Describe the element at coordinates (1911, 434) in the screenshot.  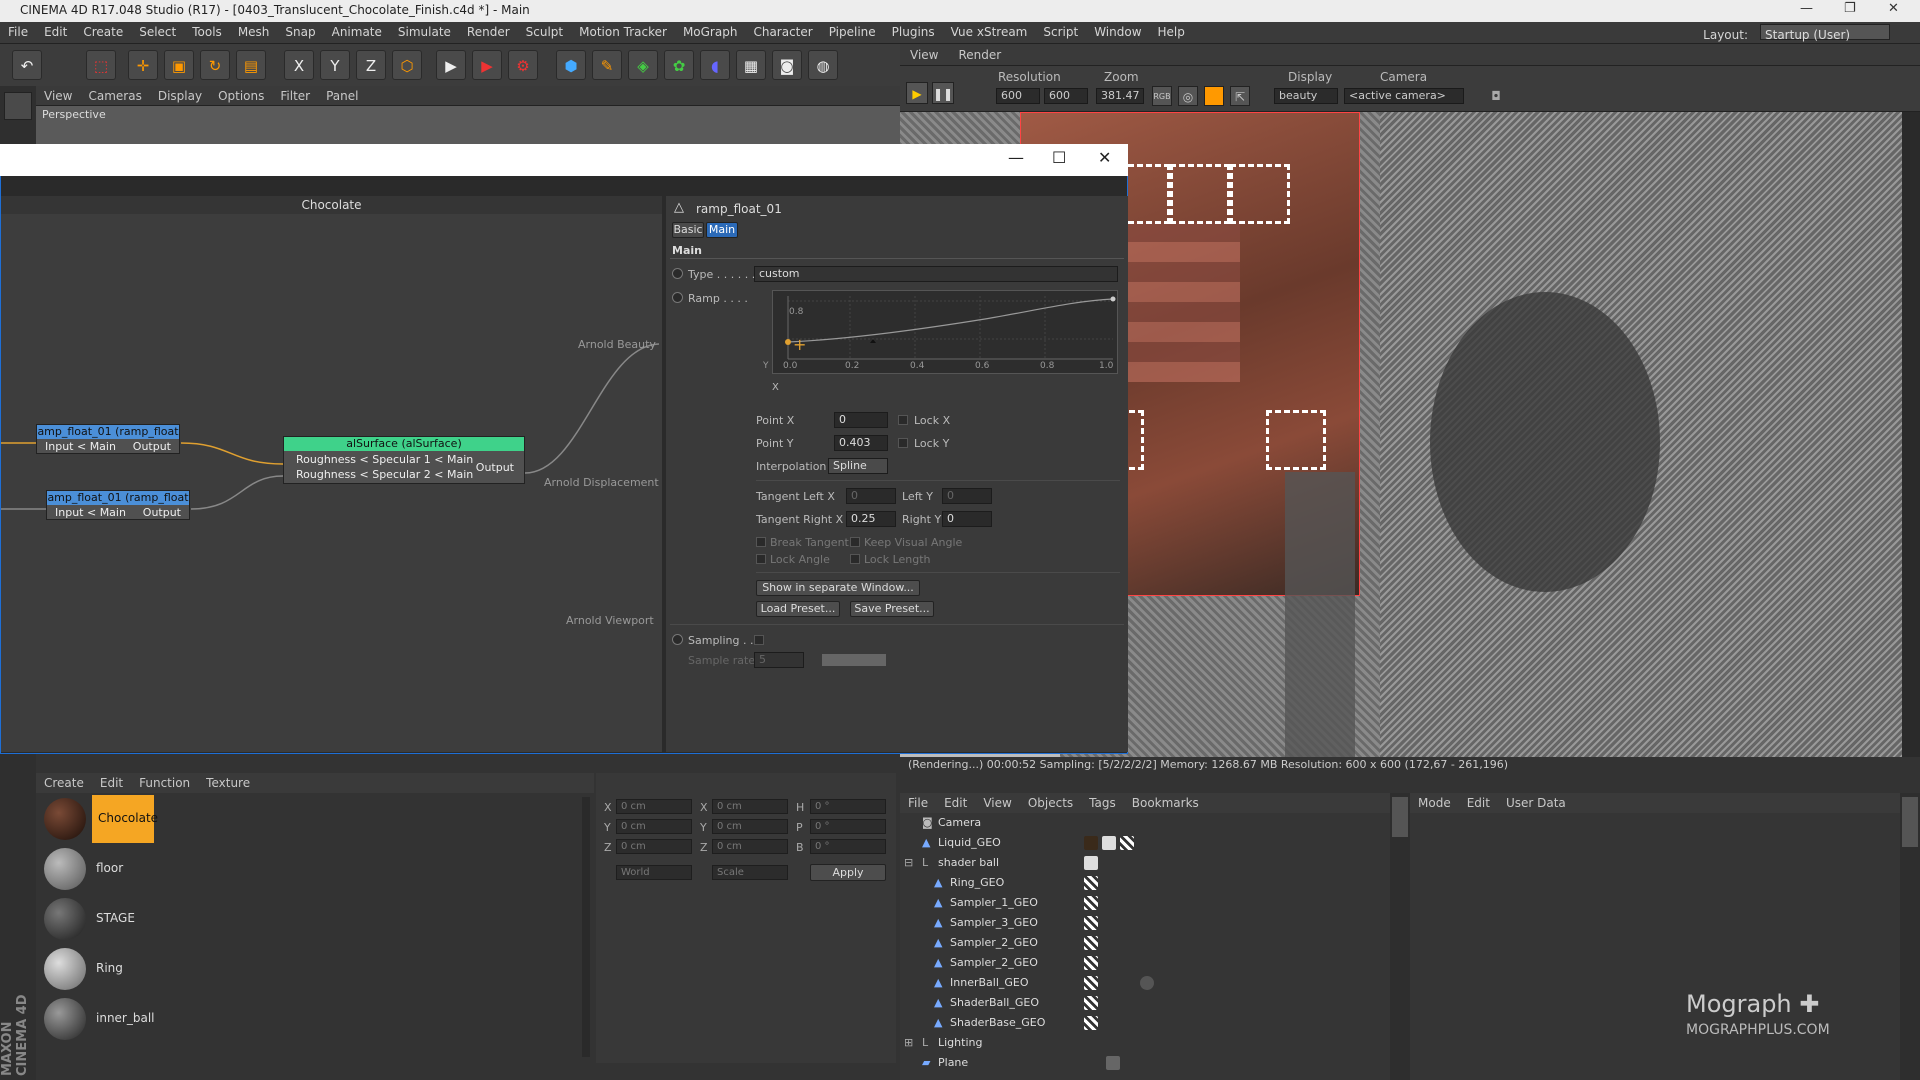
I see `render-view-scrollbar` at that location.